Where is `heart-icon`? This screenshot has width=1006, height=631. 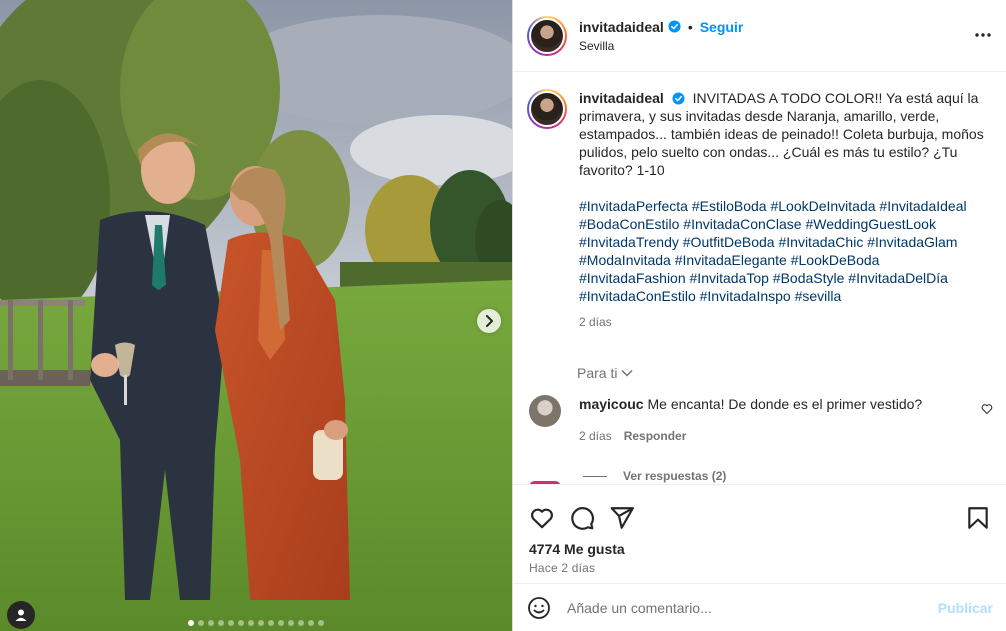 heart-icon is located at coordinates (542, 518).